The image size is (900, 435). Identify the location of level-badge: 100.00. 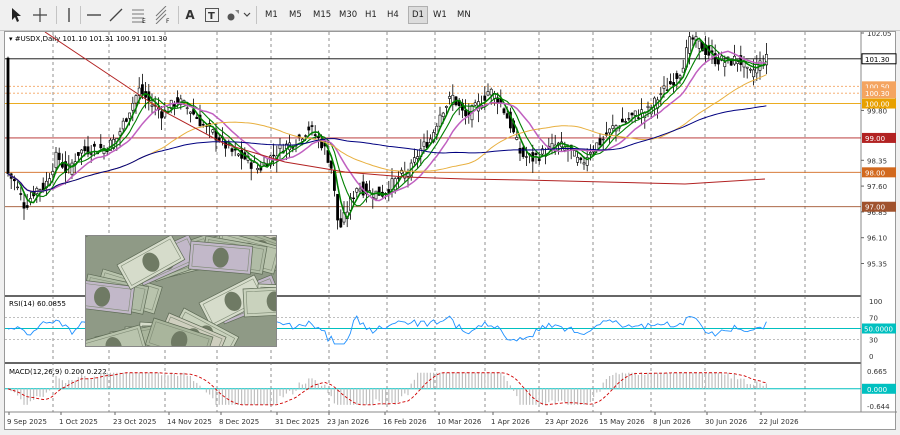
(879, 104).